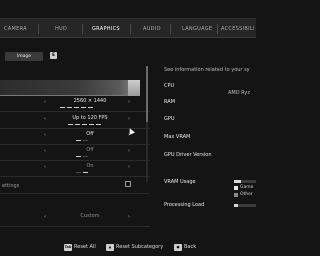 This screenshot has width=320, height=256. What do you see at coordinates (170, 102) in the screenshot?
I see `ram-label: RAM` at bounding box center [170, 102].